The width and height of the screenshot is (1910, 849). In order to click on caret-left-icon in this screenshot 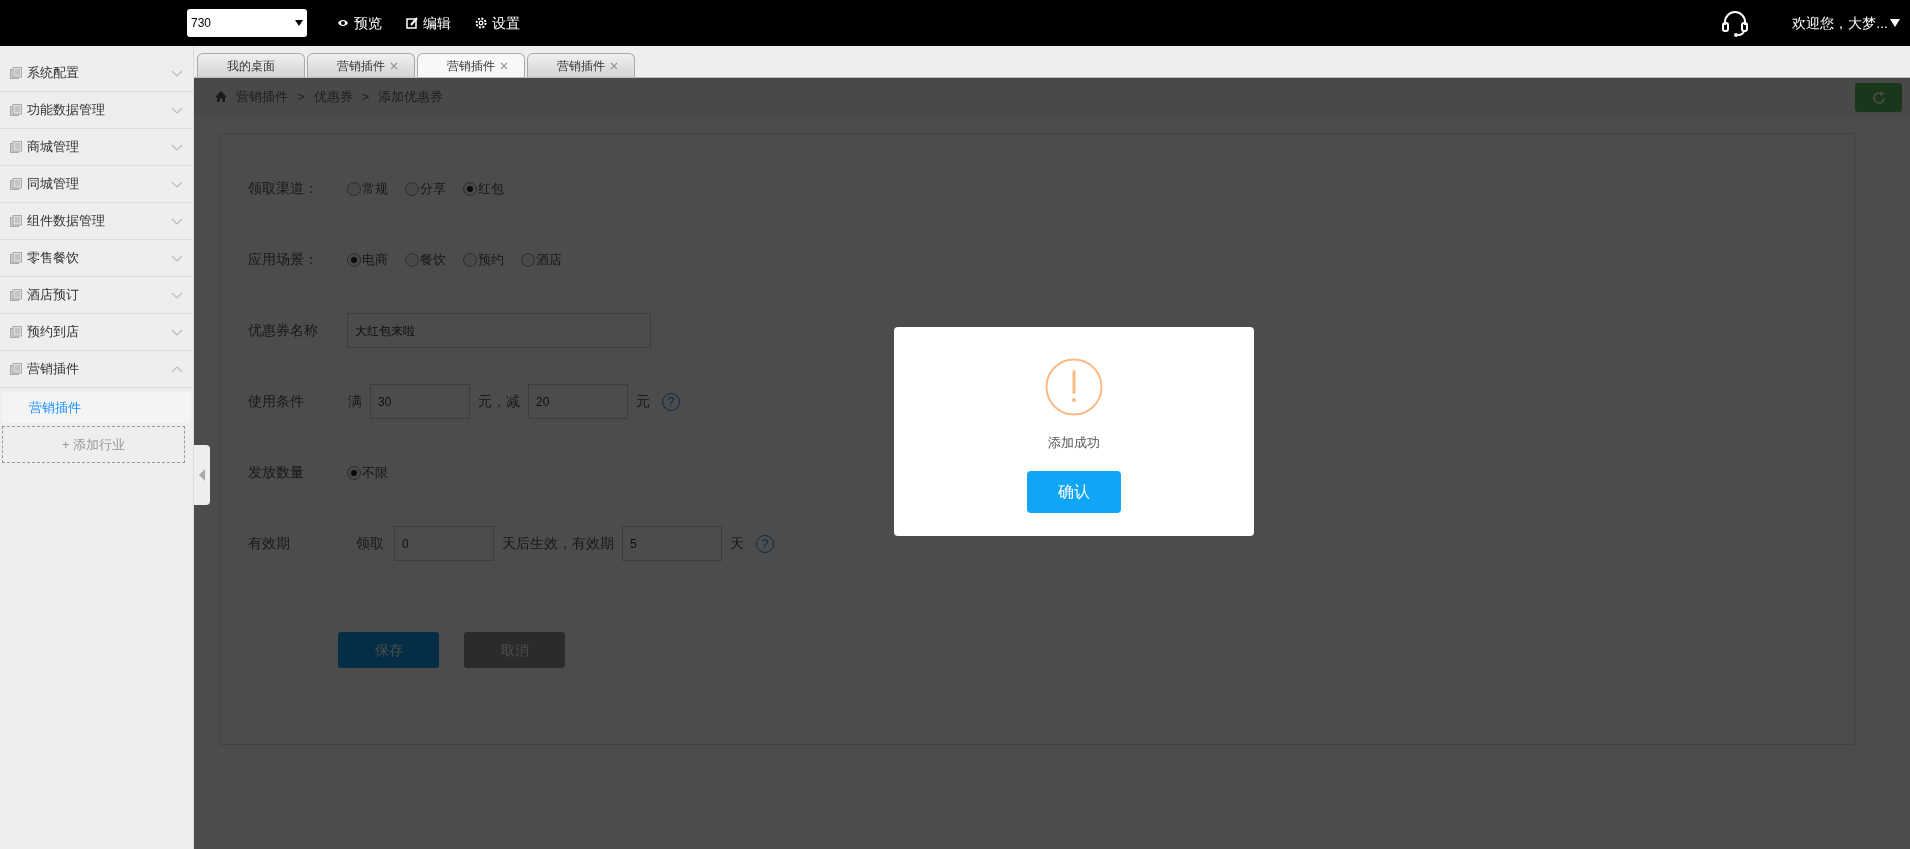, I will do `click(202, 475)`.